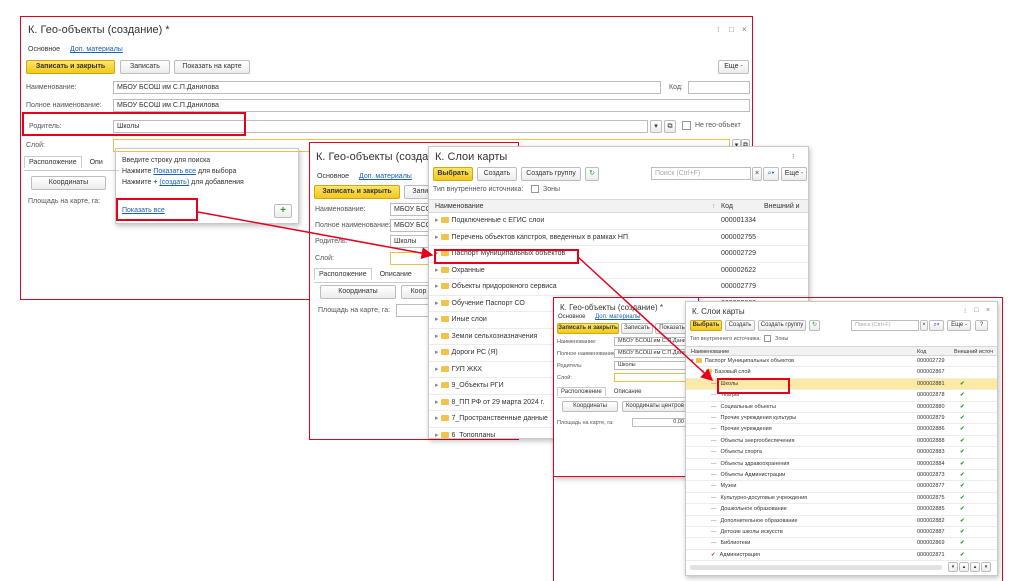  I want to click on arrow-to-schools, so click(645, 319).